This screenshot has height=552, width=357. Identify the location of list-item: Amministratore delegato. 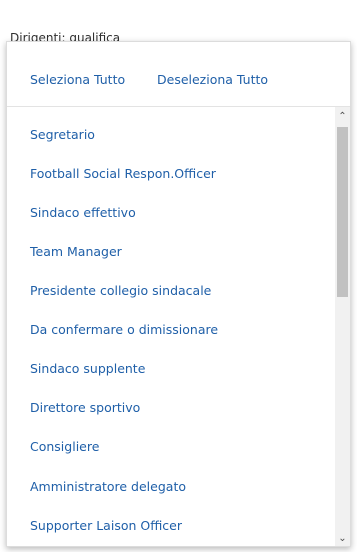
(108, 486).